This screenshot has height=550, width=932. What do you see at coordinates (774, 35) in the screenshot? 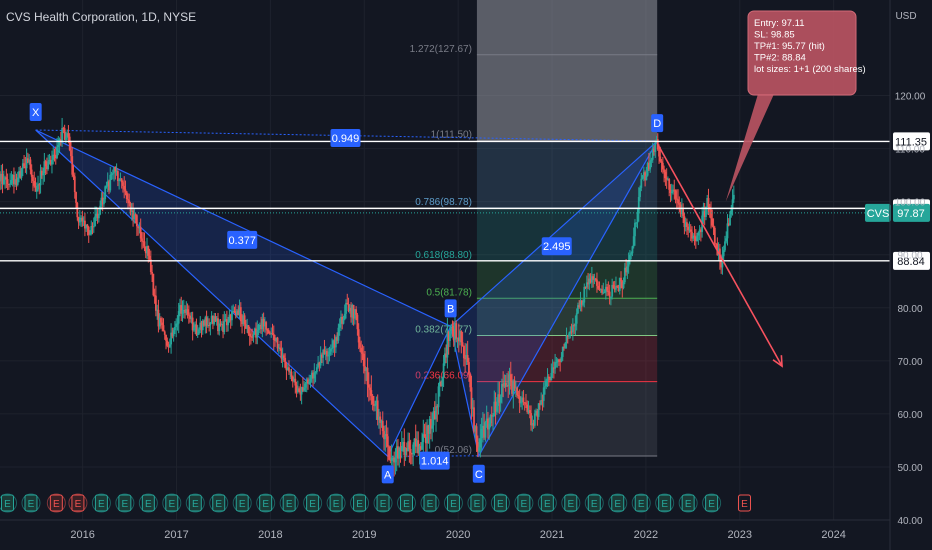
I see `callout-line: SL: 98.85` at bounding box center [774, 35].